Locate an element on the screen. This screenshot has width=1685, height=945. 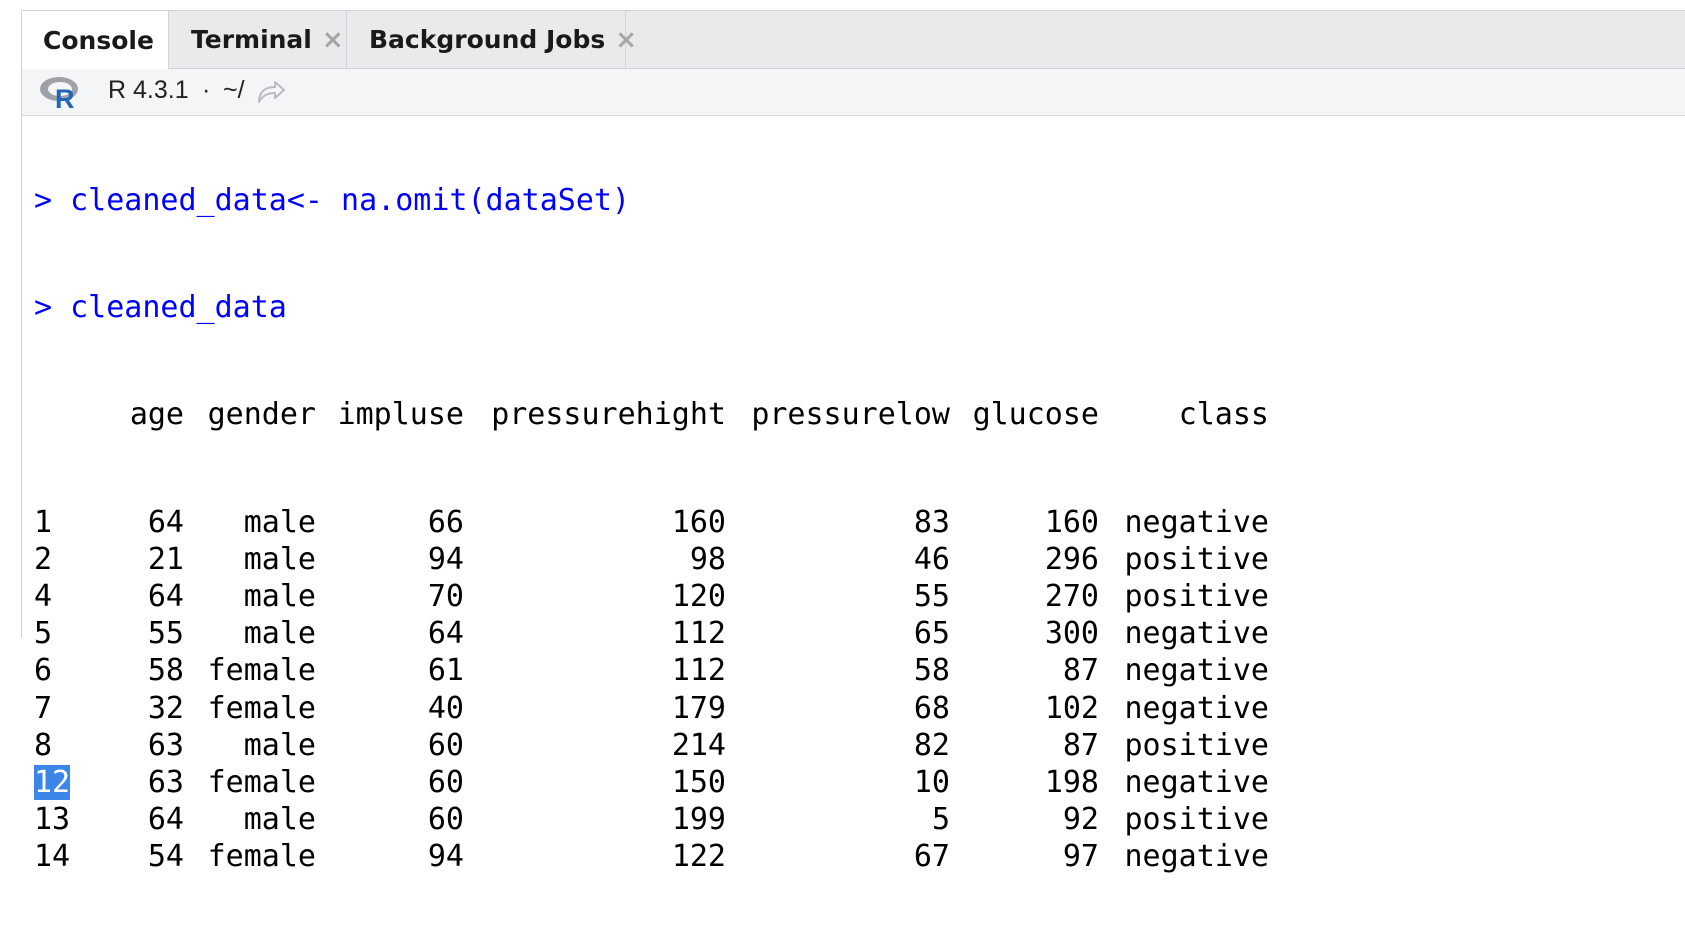
table-row: 8 63 male 60 214 82 87 positive is located at coordinates (854, 745).